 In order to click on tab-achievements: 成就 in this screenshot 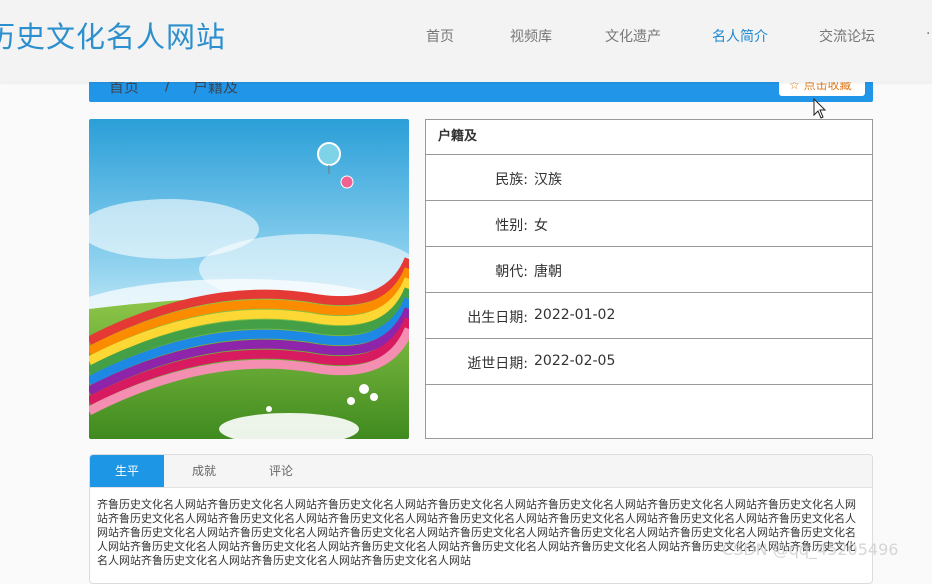, I will do `click(204, 471)`.